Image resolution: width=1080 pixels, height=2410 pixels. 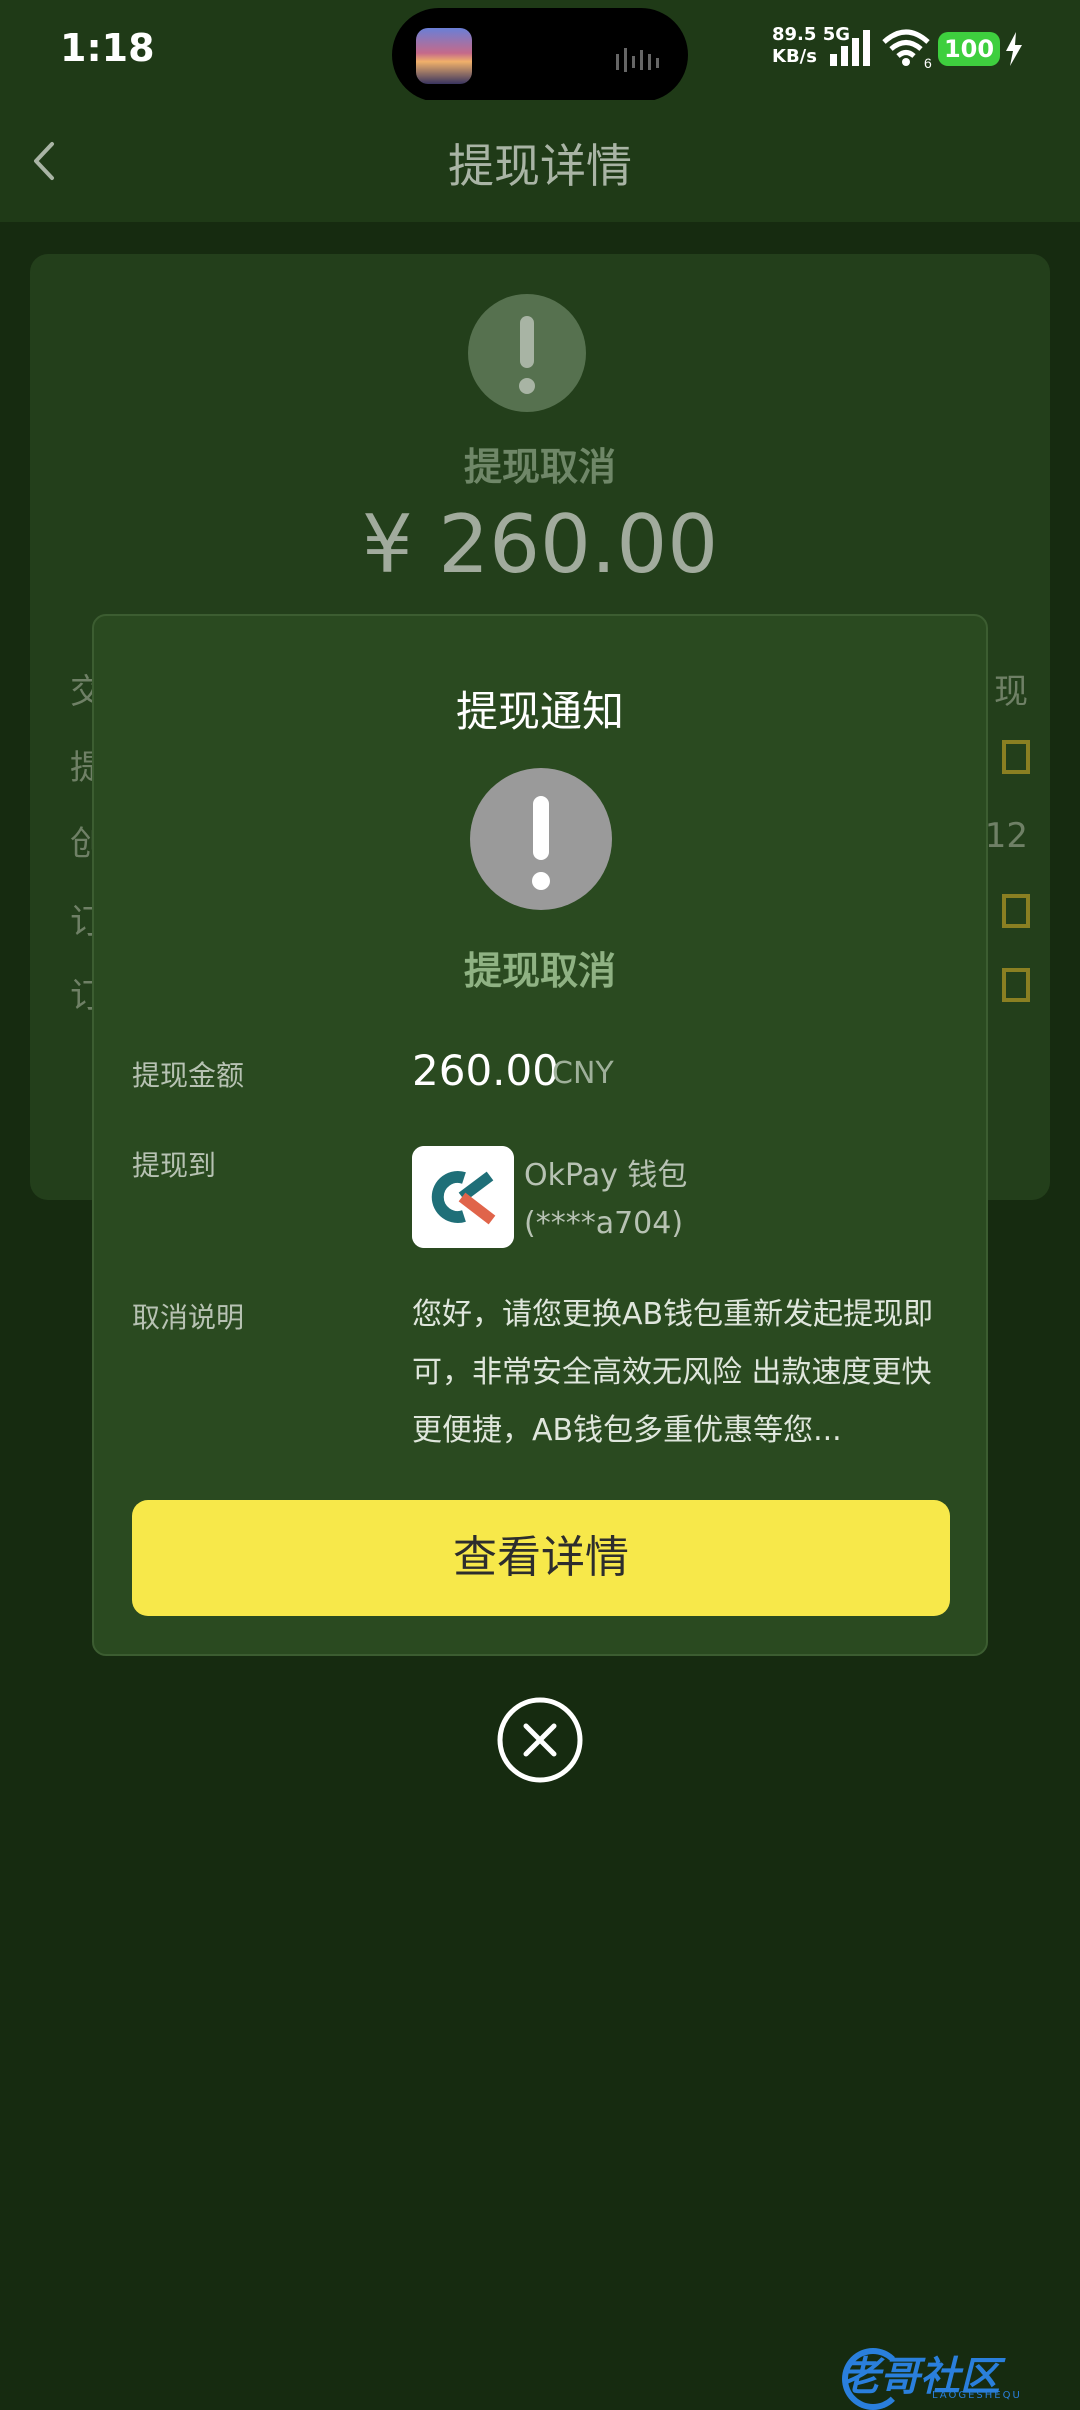 What do you see at coordinates (606, 1175) in the screenshot?
I see `wallet-name: OkPay 钱包` at bounding box center [606, 1175].